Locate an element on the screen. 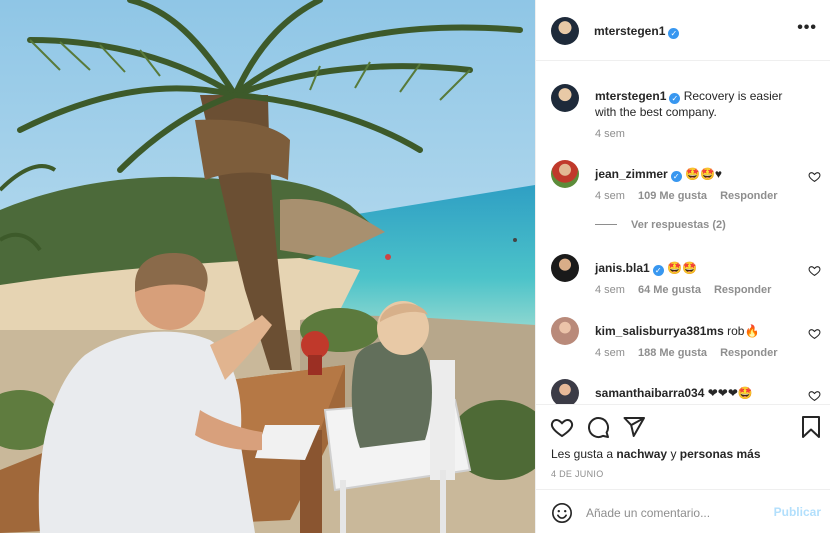 The height and width of the screenshot is (533, 830). comment-text: 🤩🤩 is located at coordinates (682, 268).